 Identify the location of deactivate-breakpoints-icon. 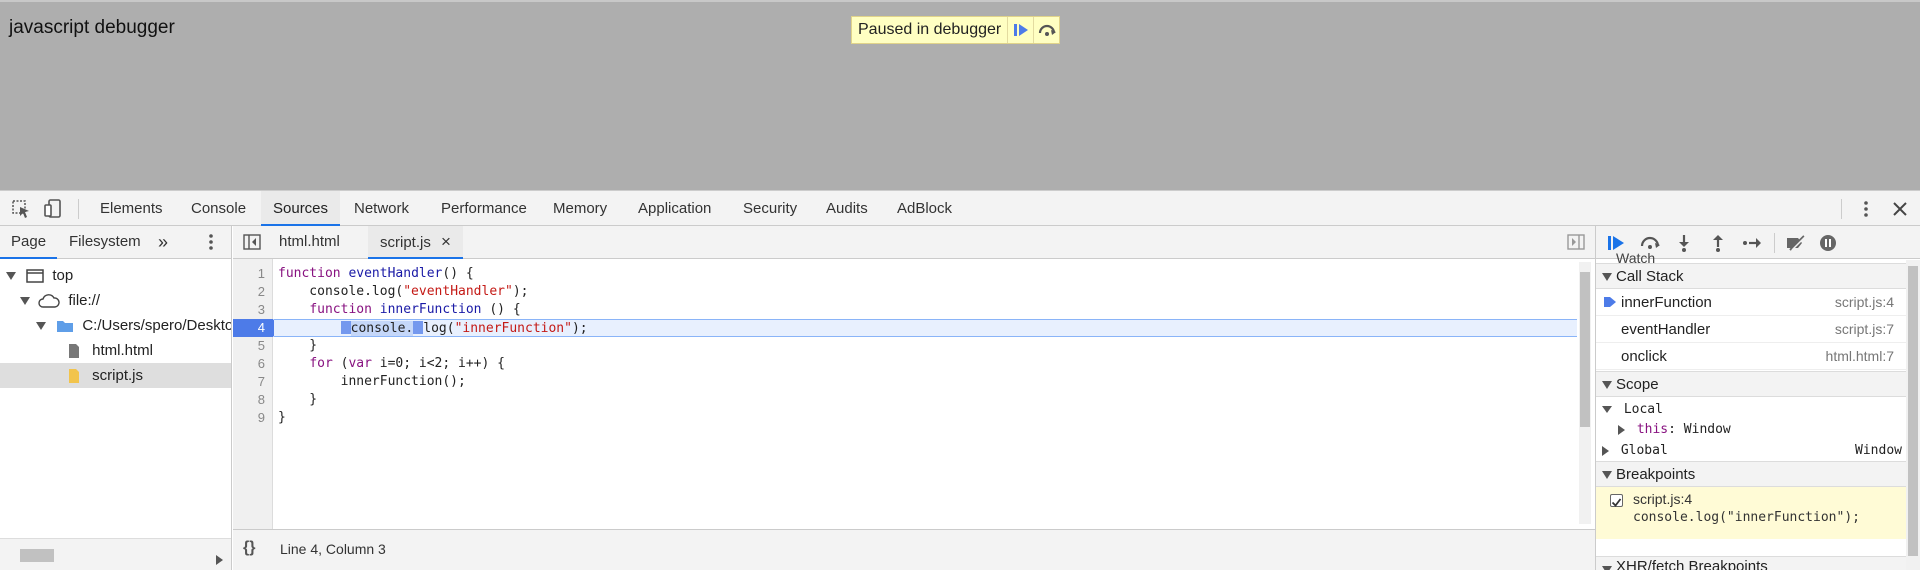
(1797, 243).